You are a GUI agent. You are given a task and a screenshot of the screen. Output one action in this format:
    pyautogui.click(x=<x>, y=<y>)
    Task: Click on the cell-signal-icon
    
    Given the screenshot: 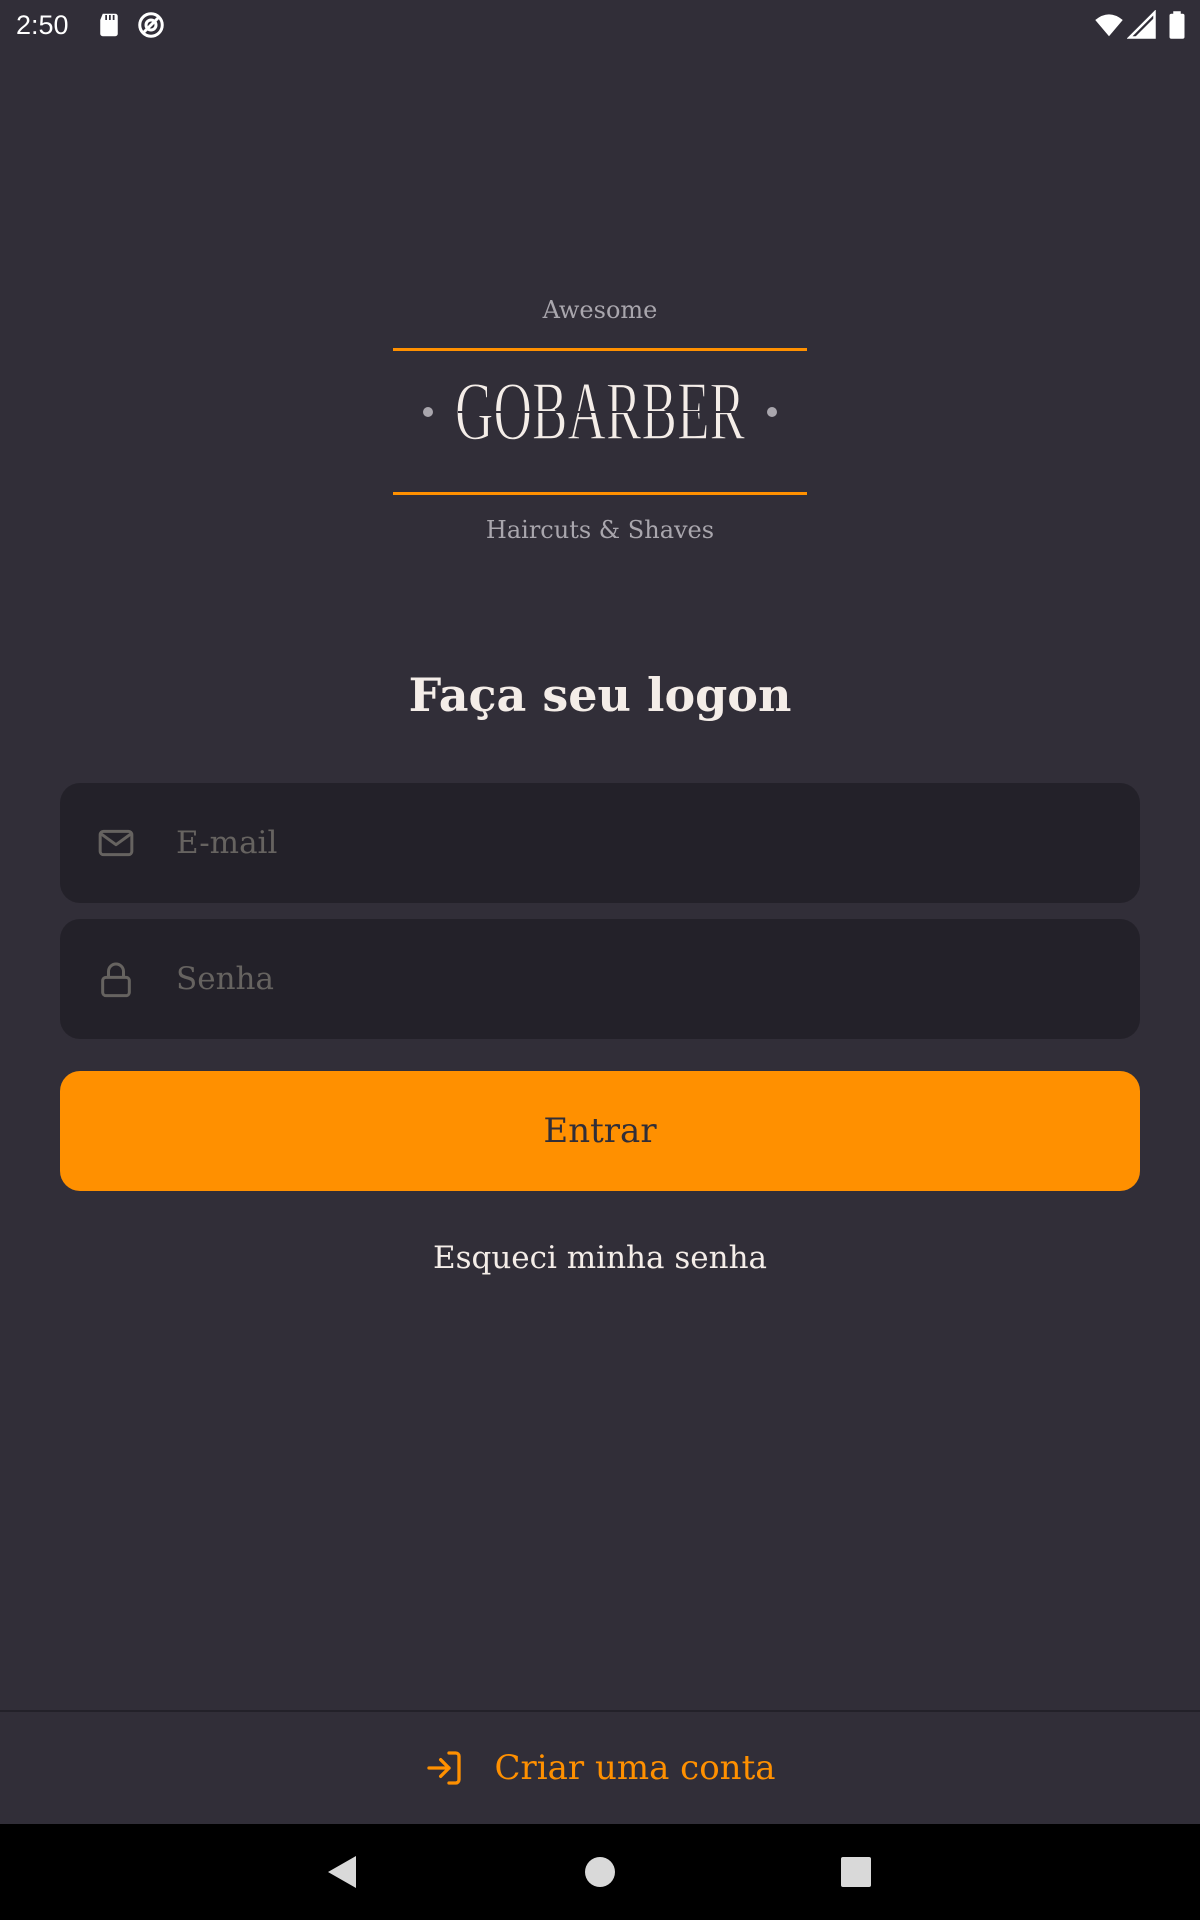 What is the action you would take?
    pyautogui.click(x=1141, y=24)
    